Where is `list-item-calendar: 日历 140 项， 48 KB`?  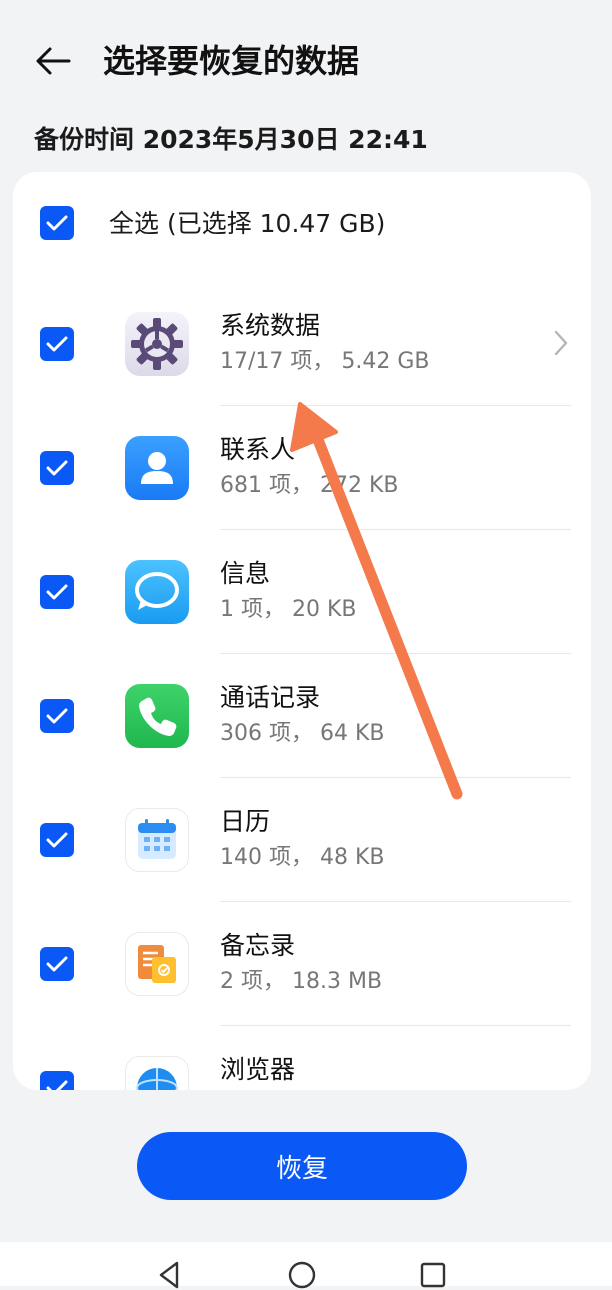 list-item-calendar: 日历 140 项， 48 KB is located at coordinates (302, 840).